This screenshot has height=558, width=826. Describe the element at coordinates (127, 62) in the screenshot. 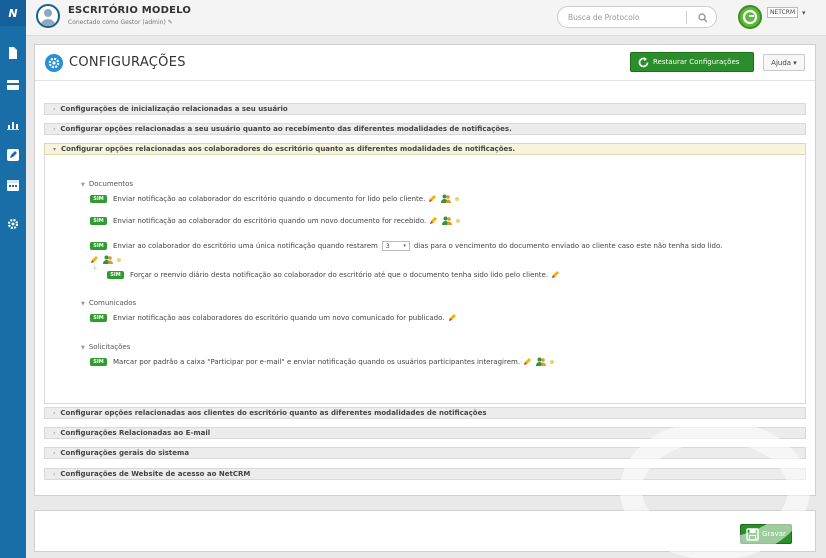

I see `page-title: CONFIGURAÇÕES` at that location.